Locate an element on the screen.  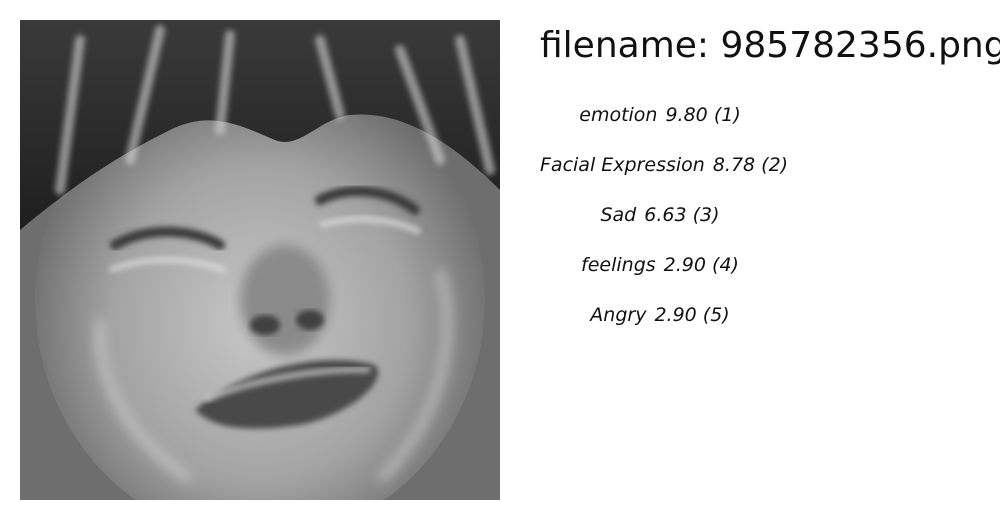
tag-label: Facial Expression is located at coordinates (622, 165).